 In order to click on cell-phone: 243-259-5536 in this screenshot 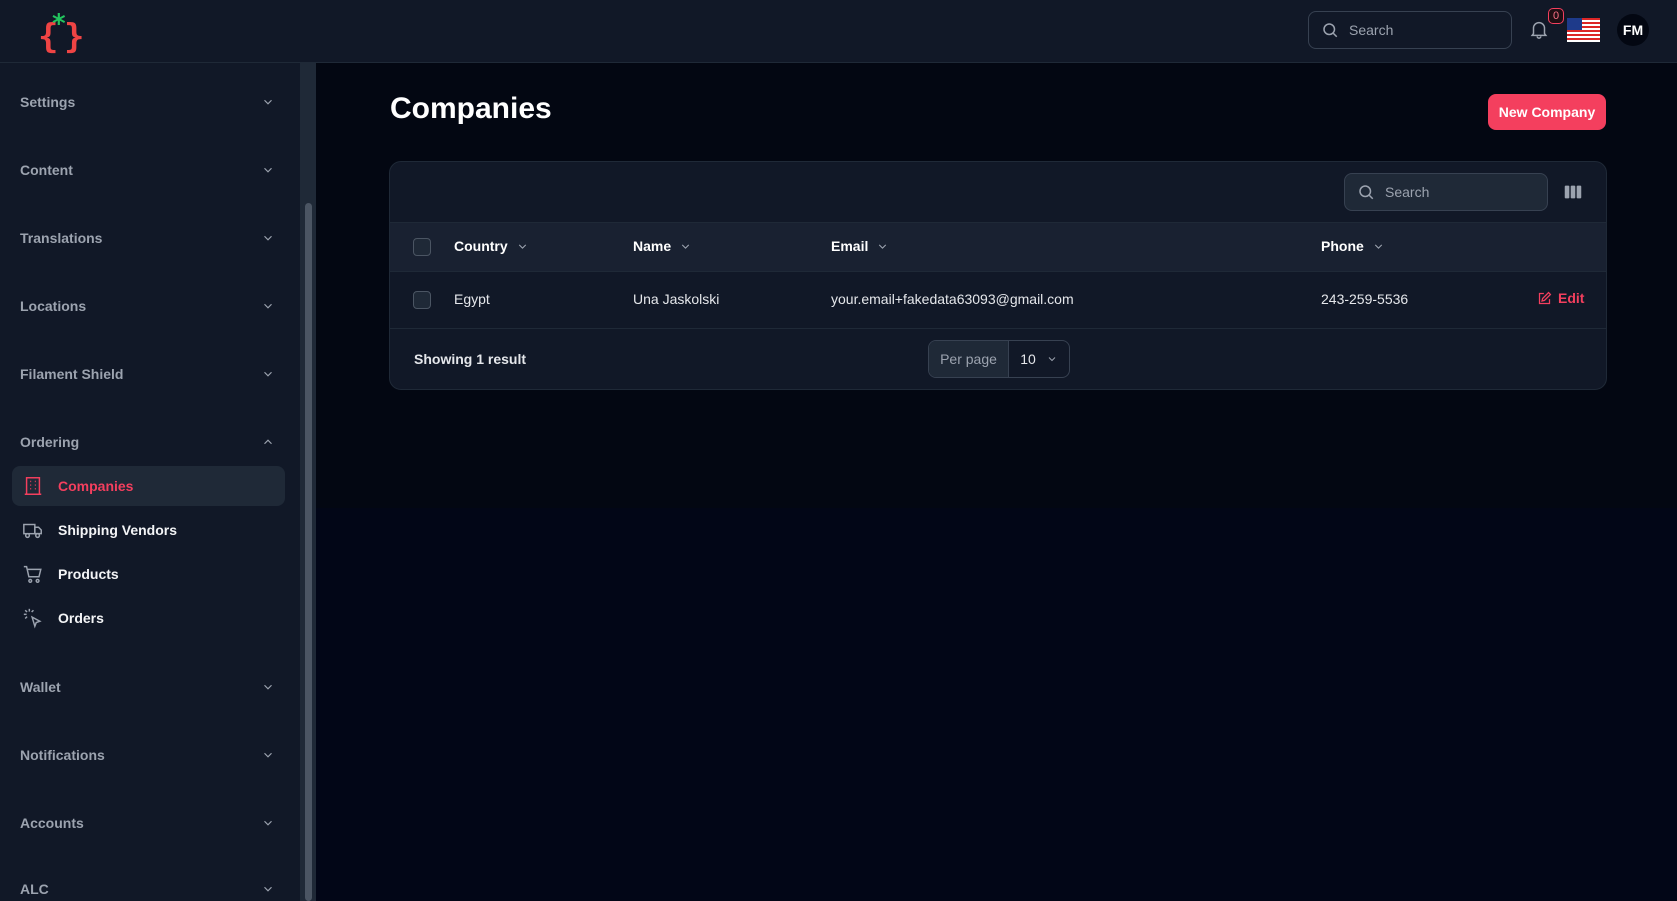, I will do `click(1365, 299)`.